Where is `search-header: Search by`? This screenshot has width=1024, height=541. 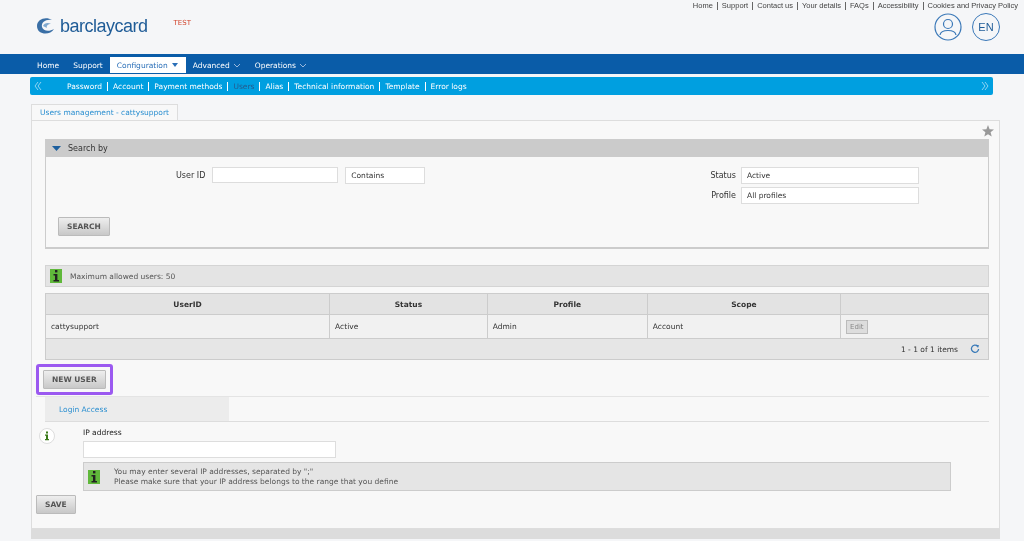
search-header: Search by is located at coordinates (517, 148).